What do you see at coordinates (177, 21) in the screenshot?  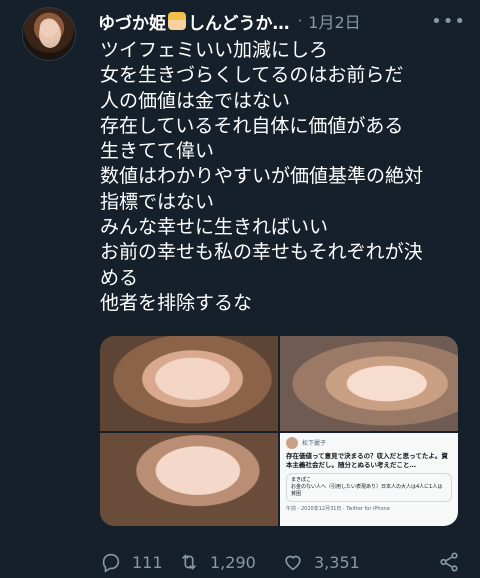 I see `fairy-emoji-icon` at bounding box center [177, 21].